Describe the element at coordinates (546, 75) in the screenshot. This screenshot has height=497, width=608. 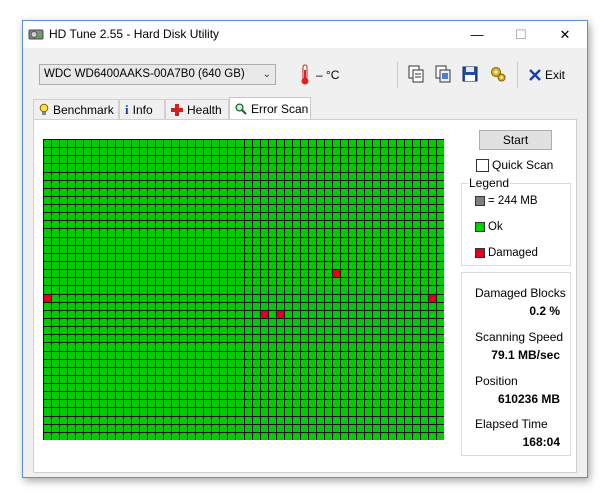
I see `exit-button: Exit` at that location.